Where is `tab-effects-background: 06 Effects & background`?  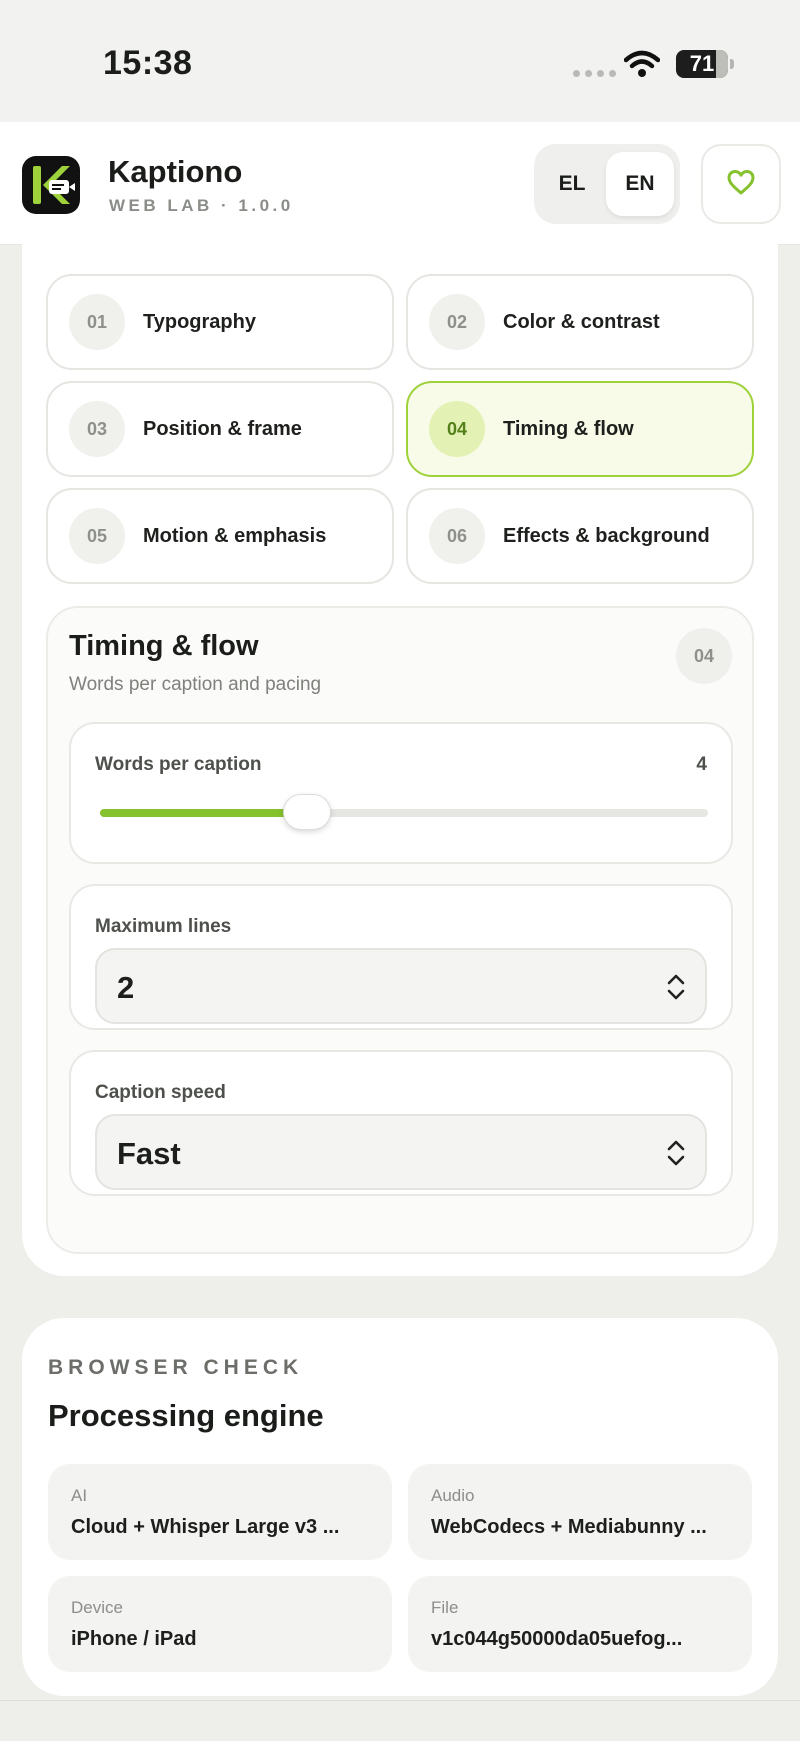
tab-effects-background: 06 Effects & background is located at coordinates (580, 536).